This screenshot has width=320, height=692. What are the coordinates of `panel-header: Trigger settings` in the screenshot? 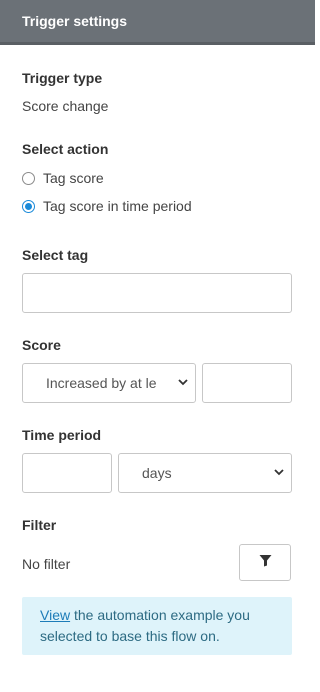 It's located at (157, 22).